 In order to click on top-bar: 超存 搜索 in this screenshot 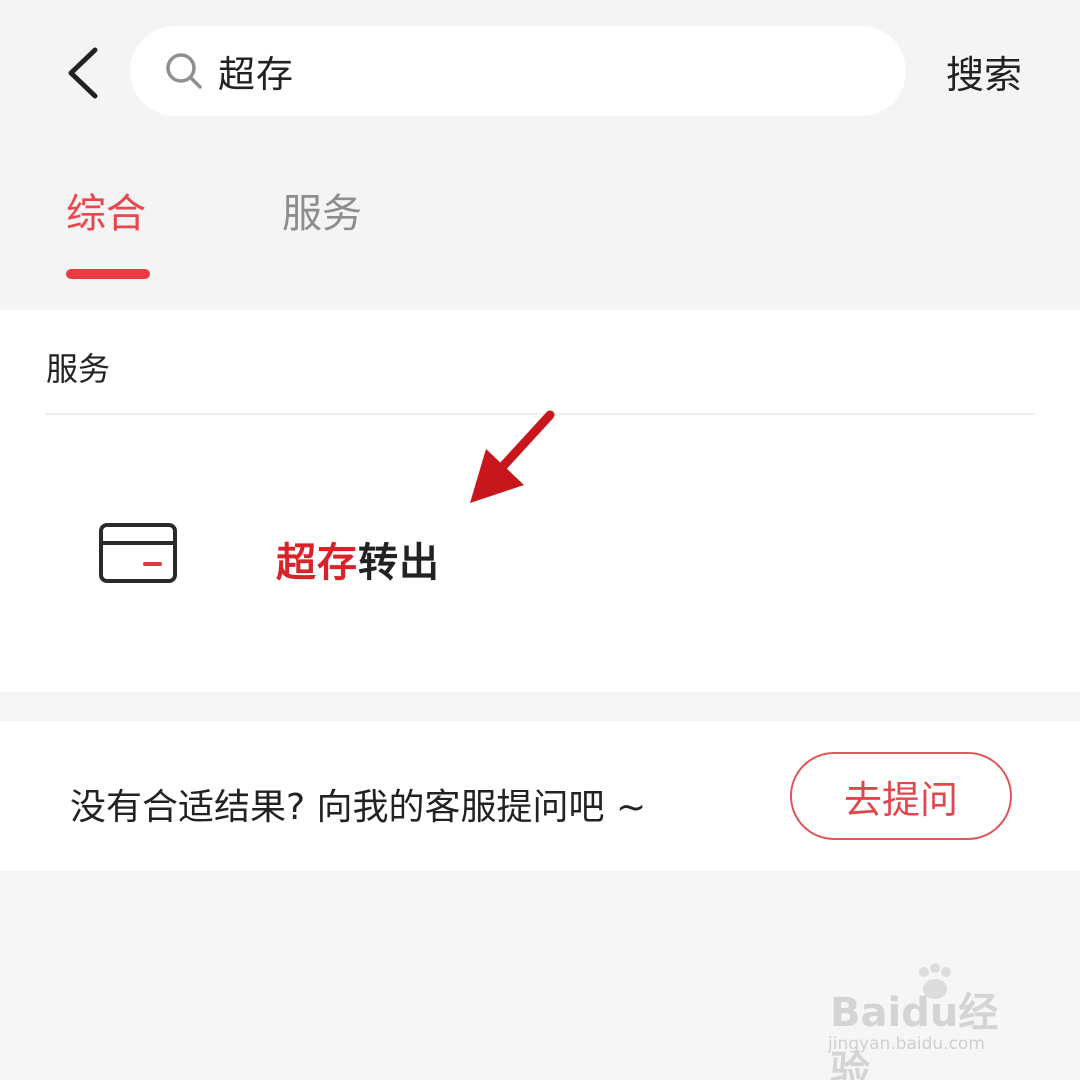, I will do `click(540, 72)`.